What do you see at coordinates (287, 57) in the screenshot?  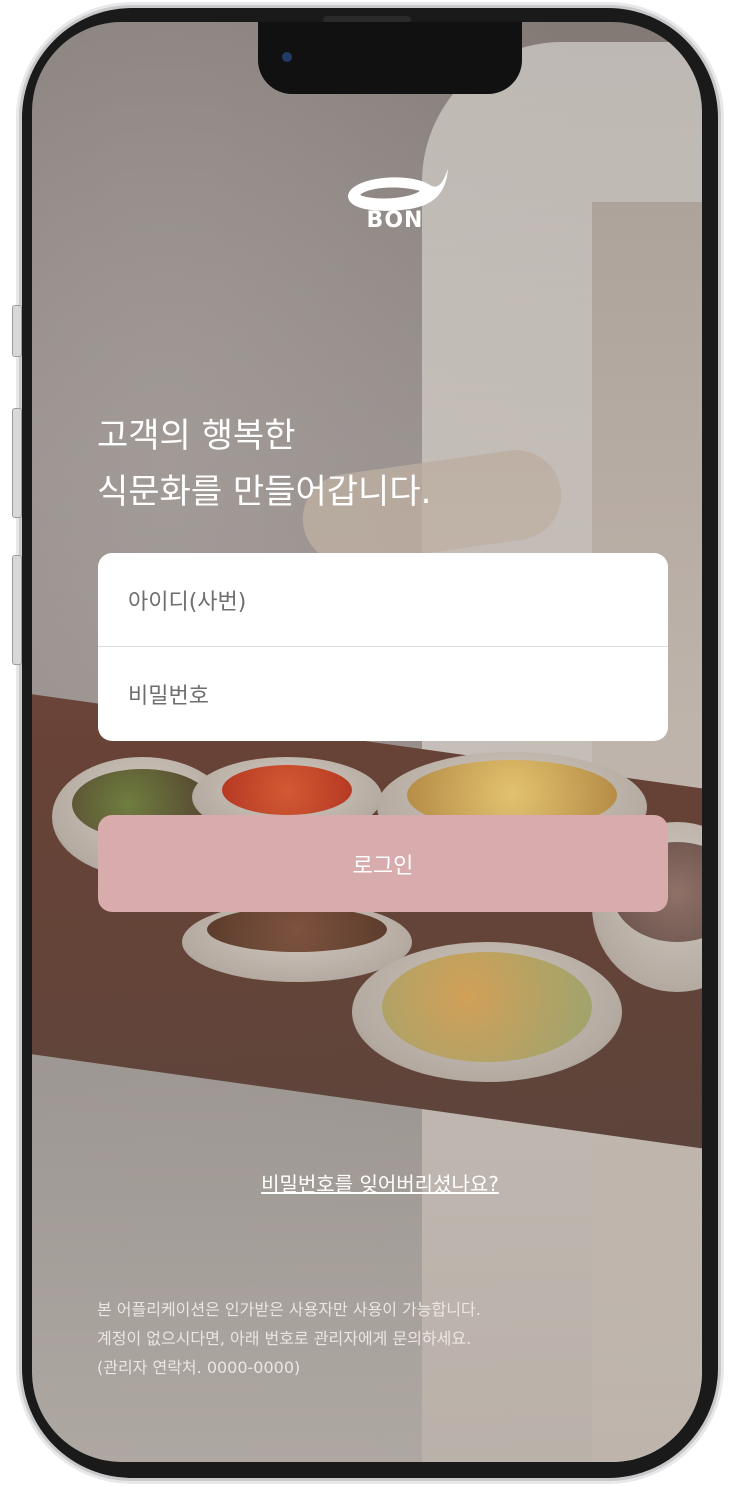 I see `camera-icon` at bounding box center [287, 57].